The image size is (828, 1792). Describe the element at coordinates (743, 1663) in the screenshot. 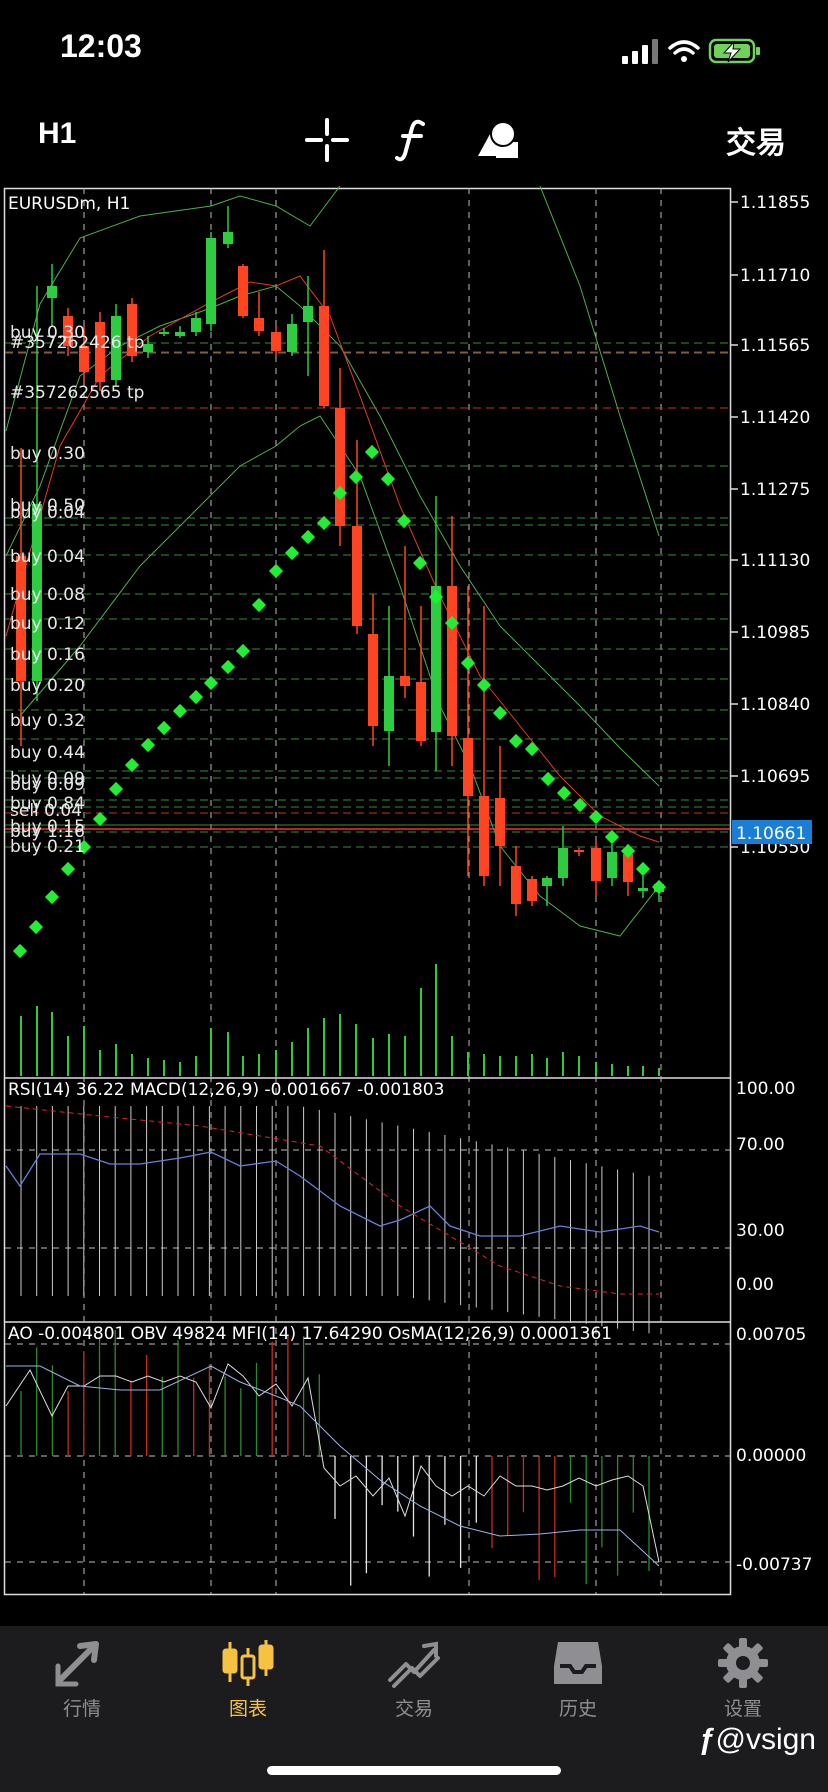

I see `settings-gear-icon` at that location.